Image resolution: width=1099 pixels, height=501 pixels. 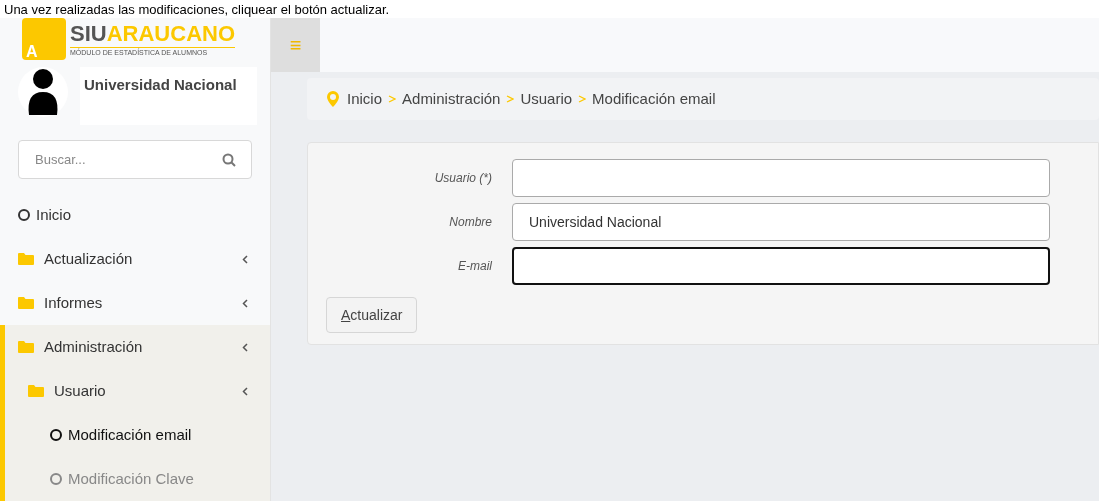 I want to click on breadcrumb-link: Inicio, so click(x=365, y=99).